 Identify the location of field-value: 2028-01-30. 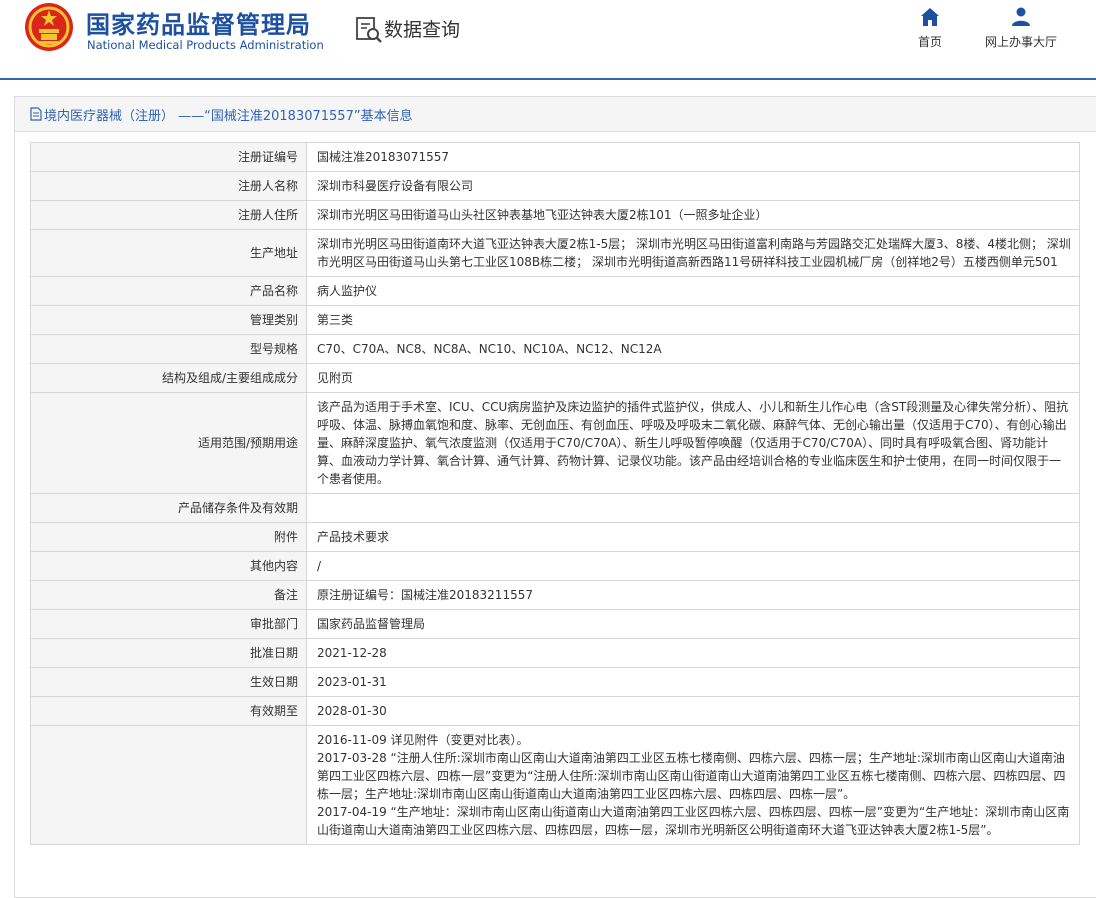
(693, 711).